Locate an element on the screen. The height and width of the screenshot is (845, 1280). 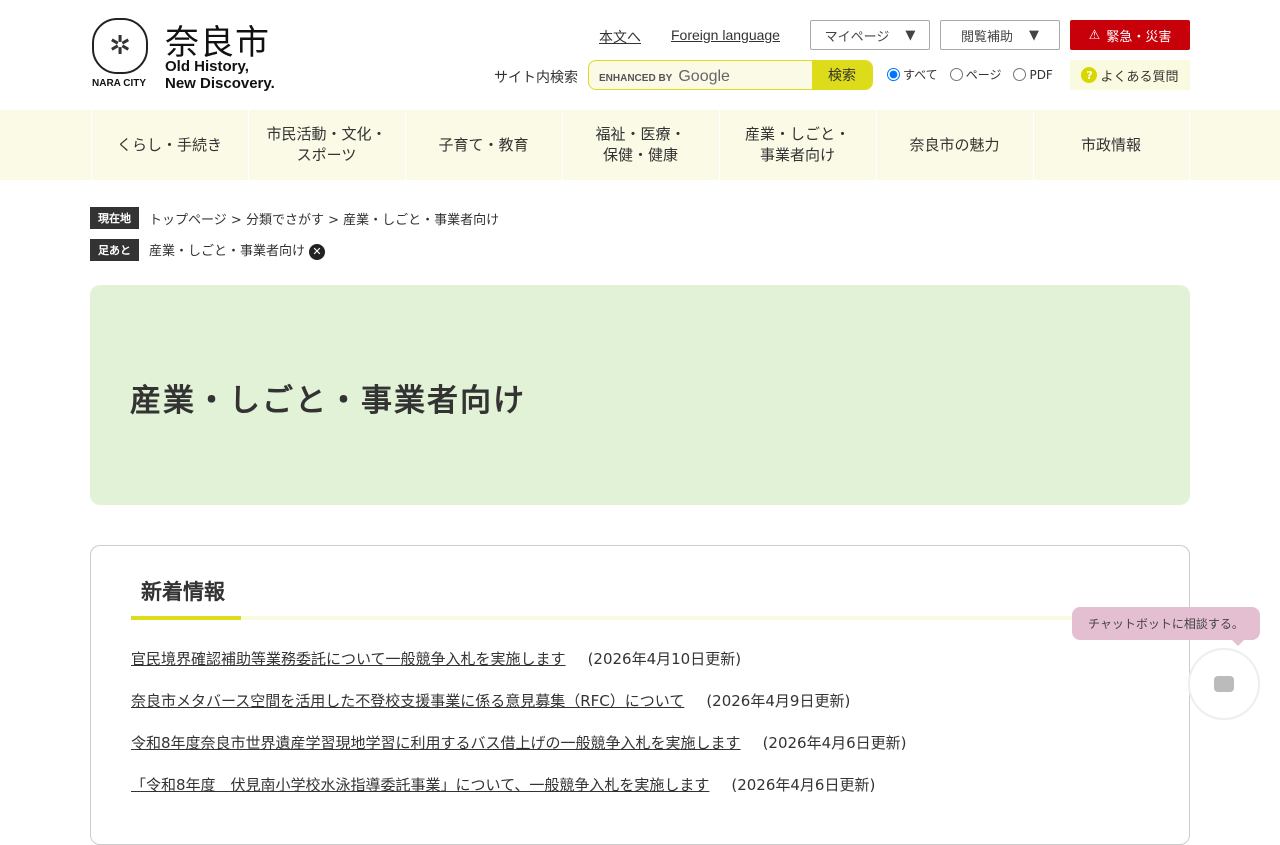
search-scope: すべて ページ PDF is located at coordinates (970, 74).